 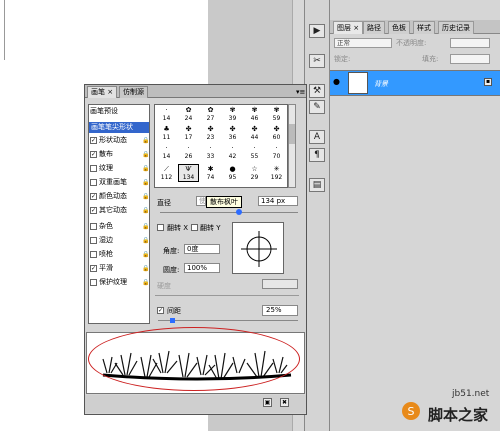 I want to click on eye-icon: ●, so click(x=338, y=82).